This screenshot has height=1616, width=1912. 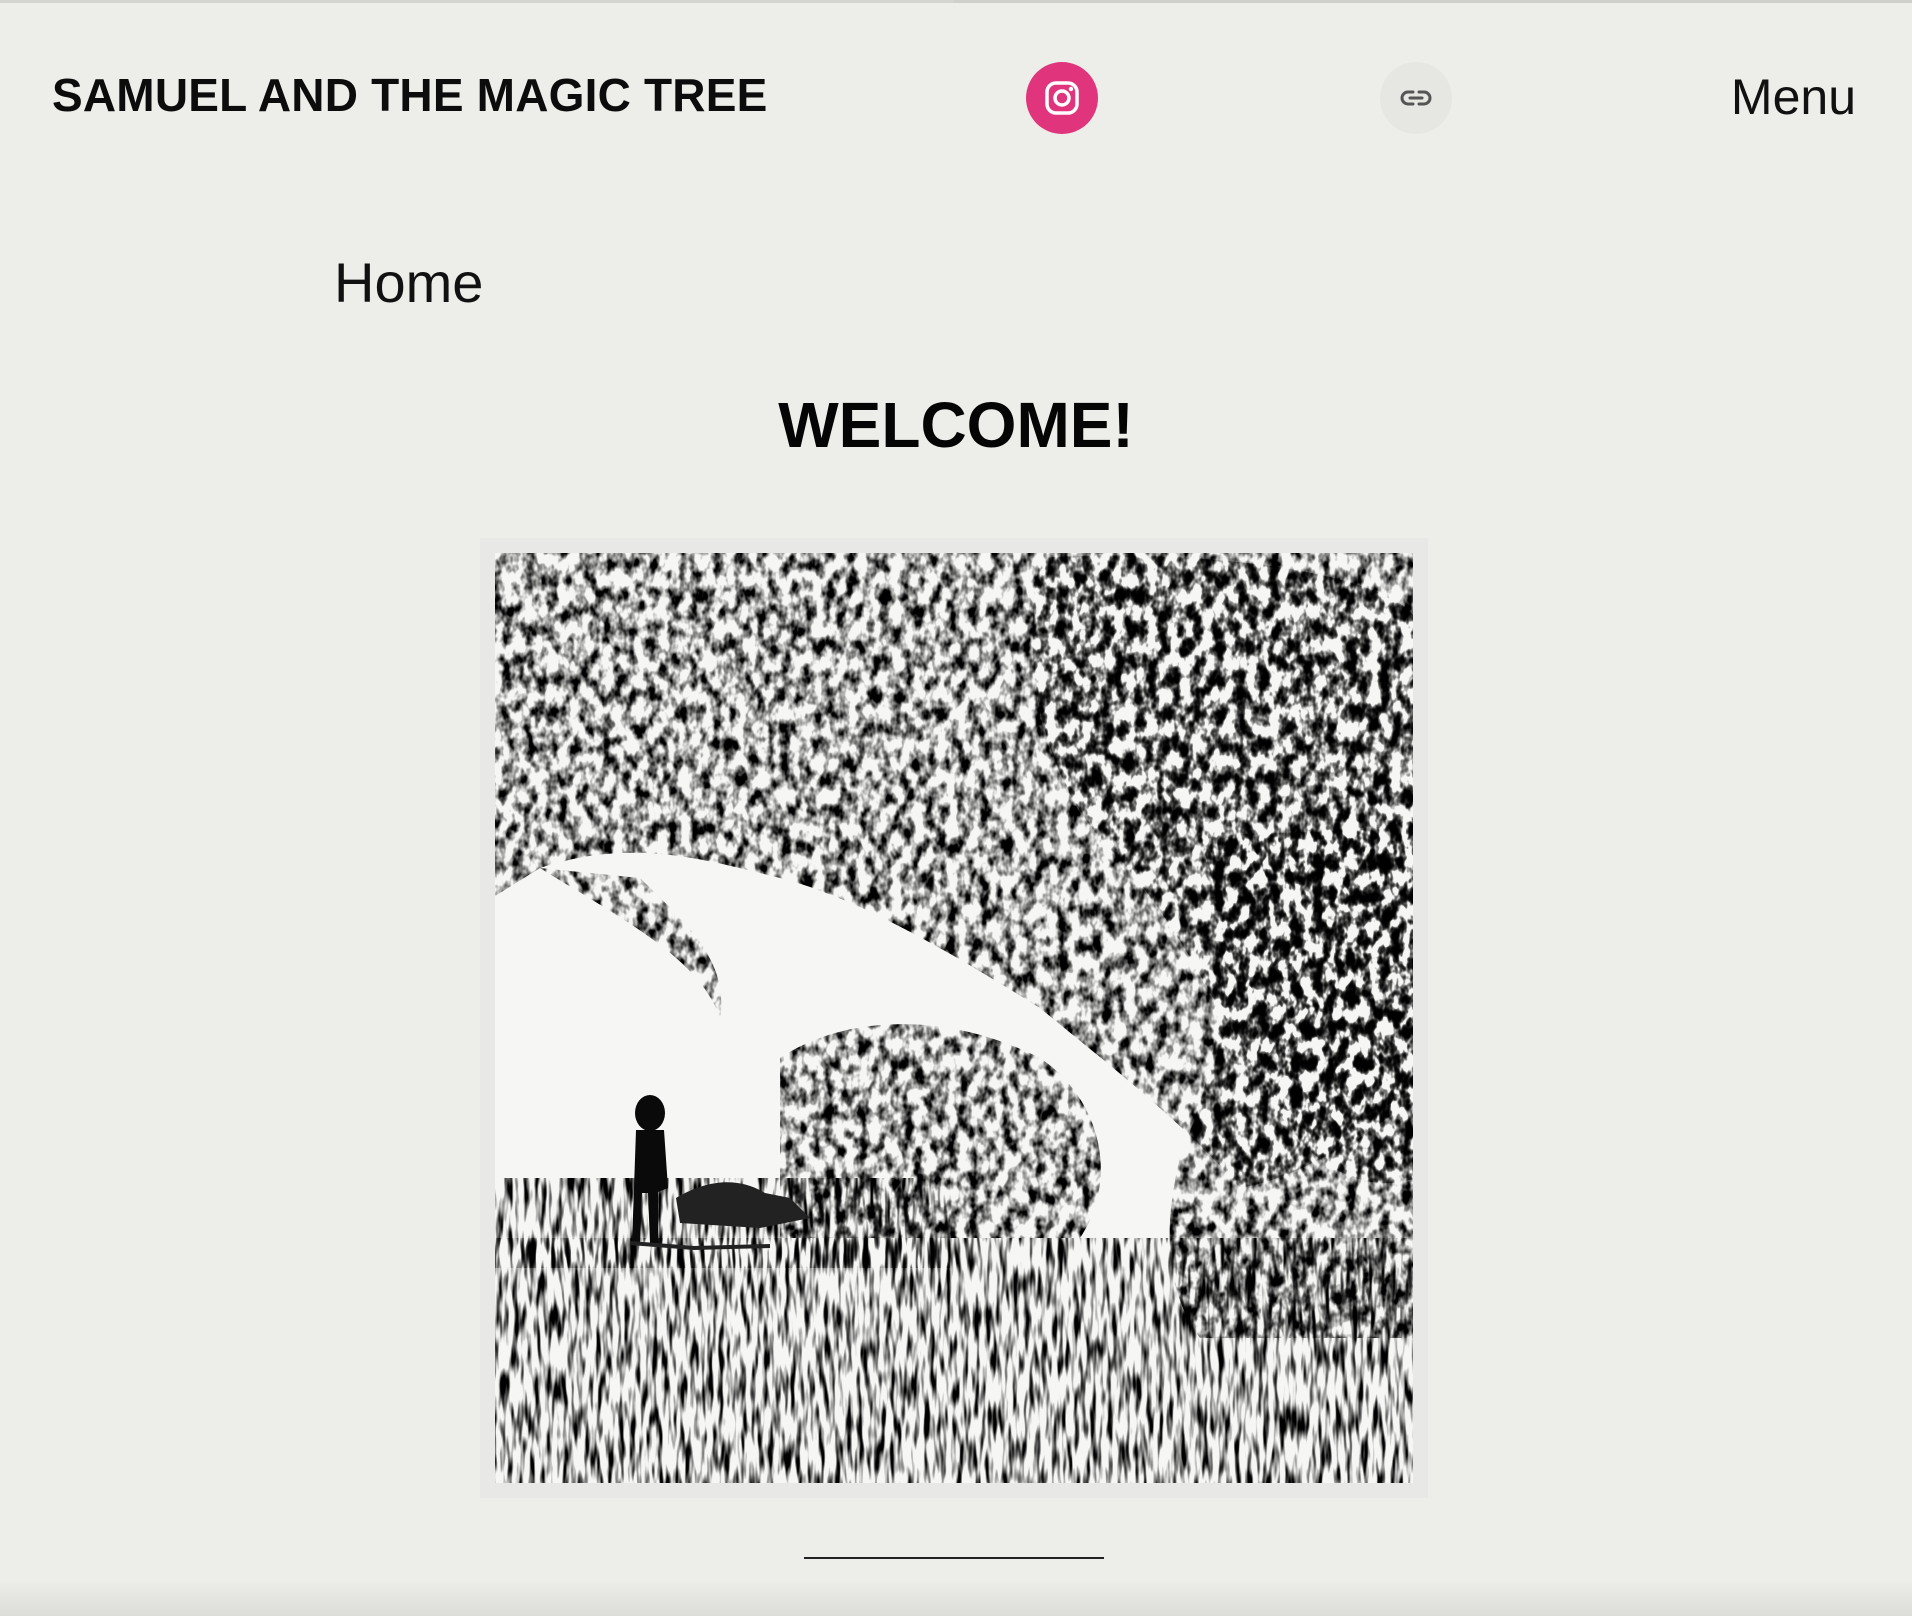 I want to click on site-title: SAMUEL AND THE MAGIC TREE, so click(x=409, y=95).